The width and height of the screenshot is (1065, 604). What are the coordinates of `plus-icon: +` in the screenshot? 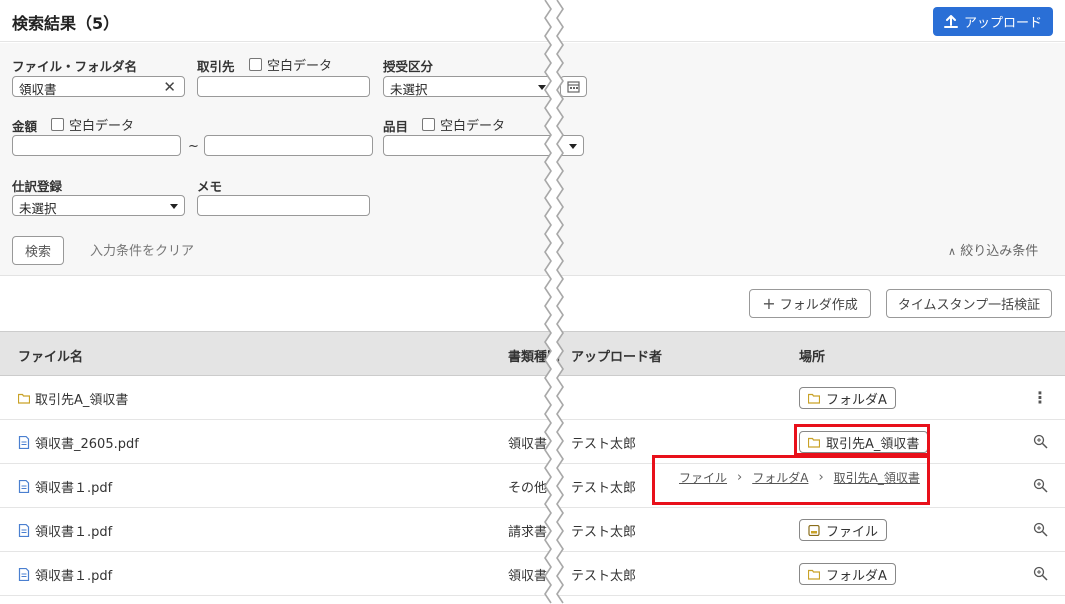 It's located at (769, 303).